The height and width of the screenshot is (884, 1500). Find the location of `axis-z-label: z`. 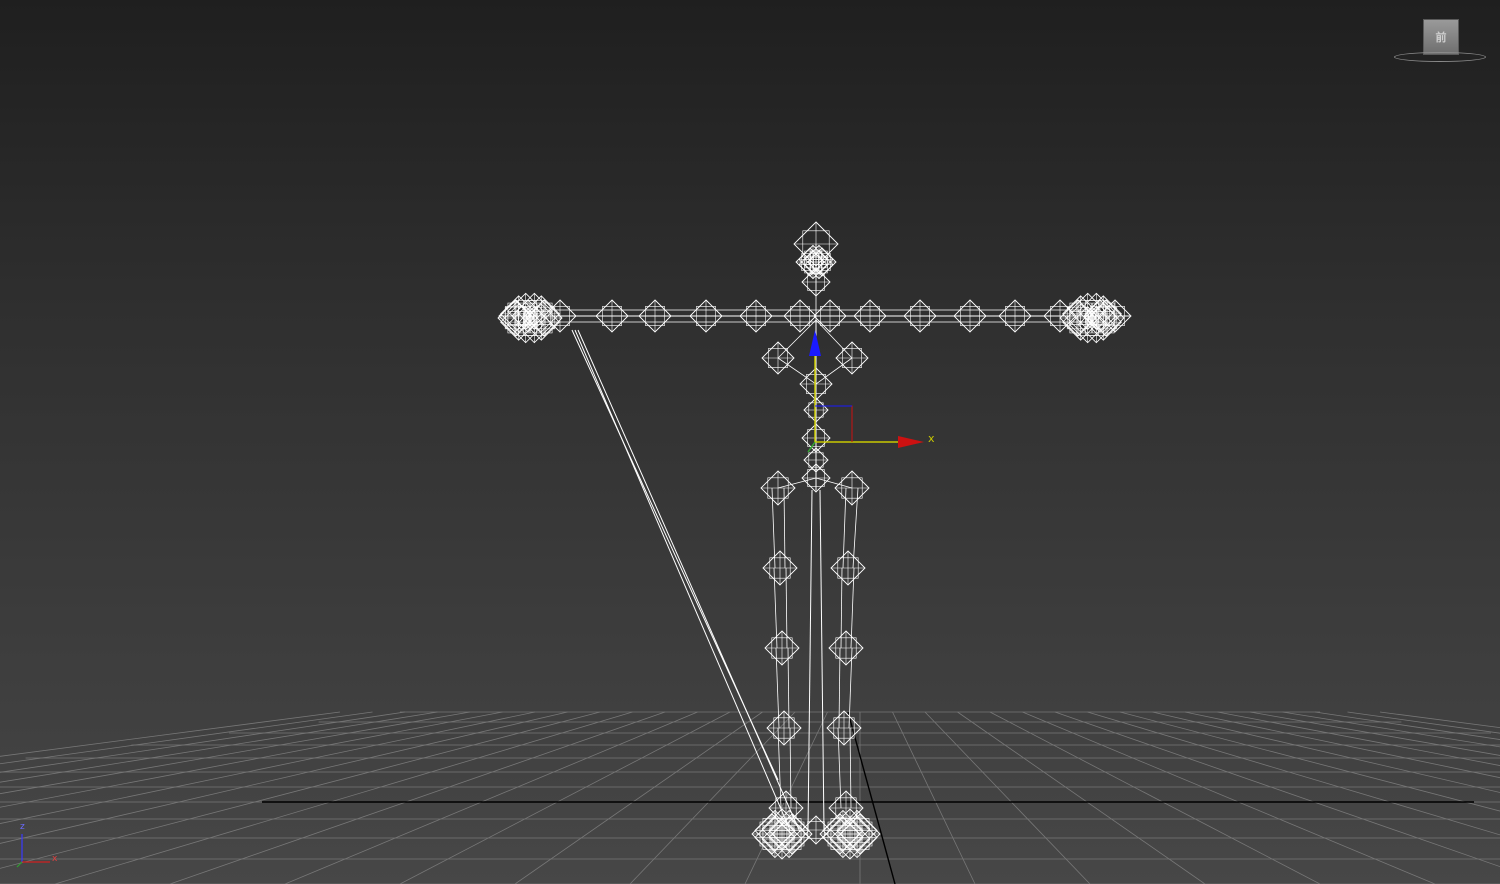

axis-z-label: z is located at coordinates (22, 827).